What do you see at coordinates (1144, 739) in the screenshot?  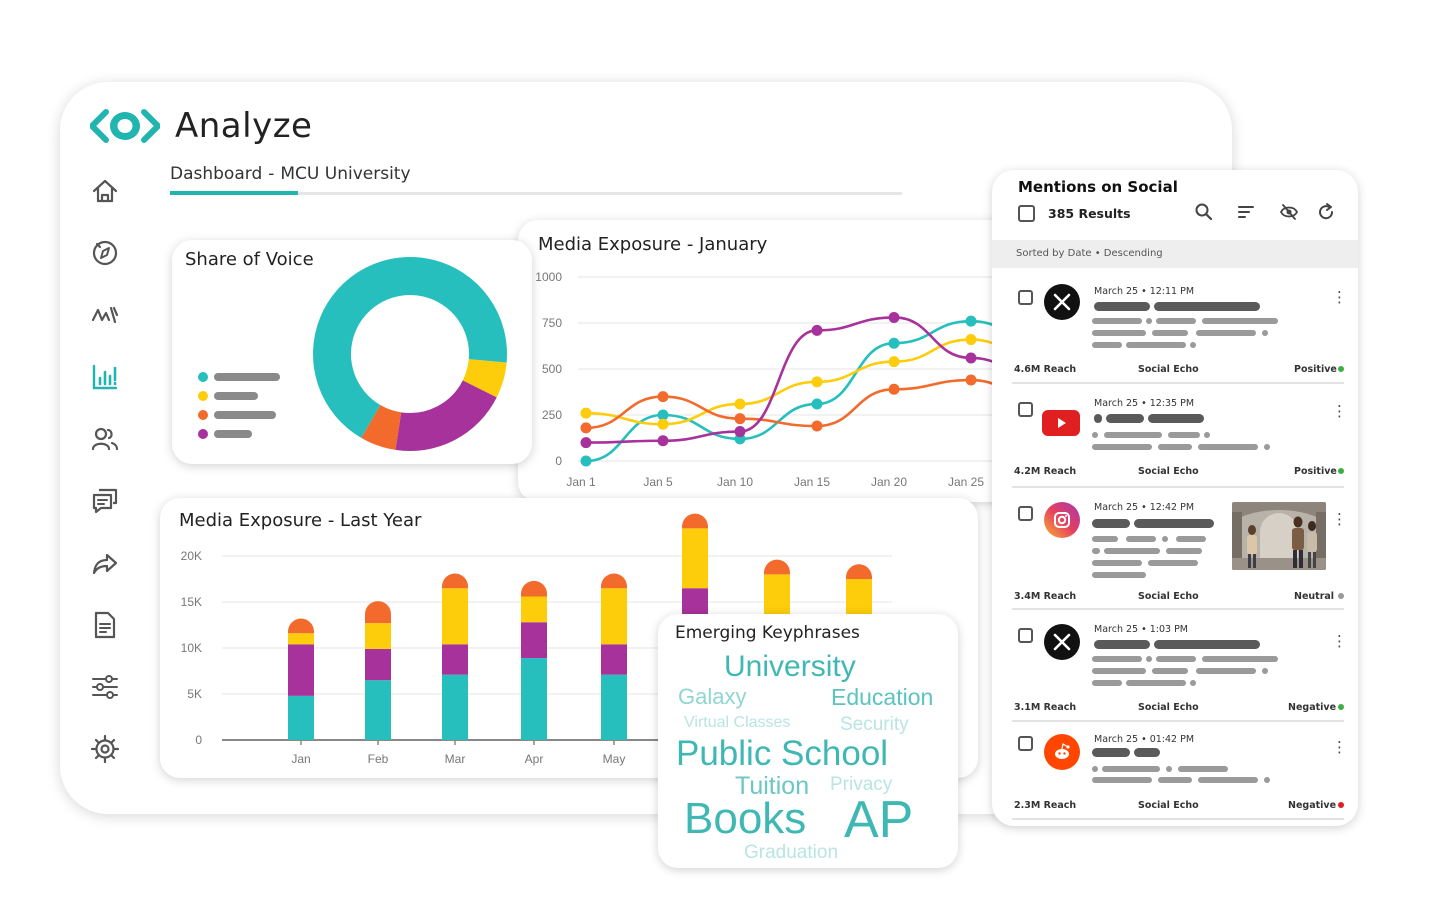 I see `mention-date: March 25 • 01:42 PM` at bounding box center [1144, 739].